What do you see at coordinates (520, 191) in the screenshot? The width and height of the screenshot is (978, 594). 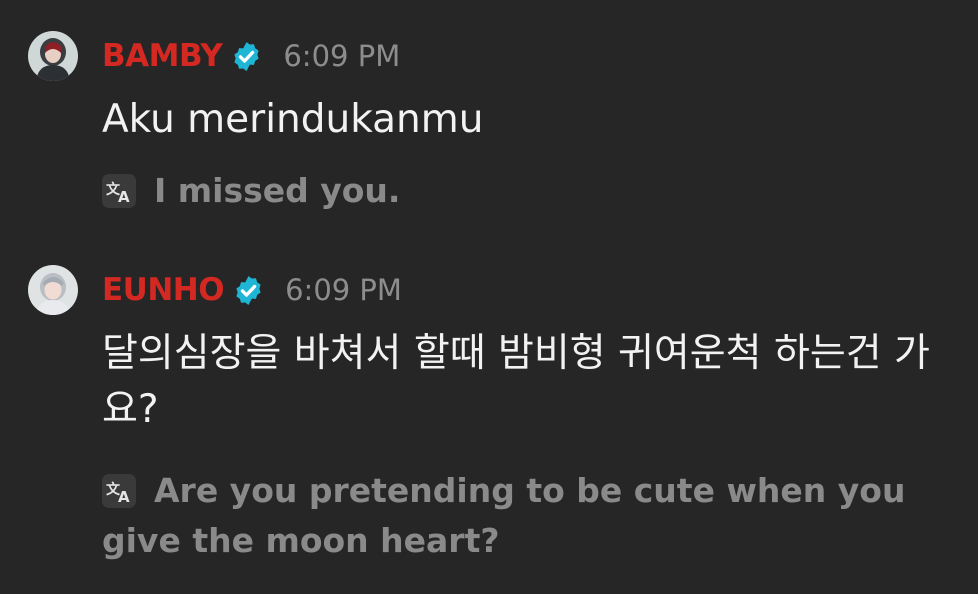 I see `translation-row: 文 A I missed you.` at bounding box center [520, 191].